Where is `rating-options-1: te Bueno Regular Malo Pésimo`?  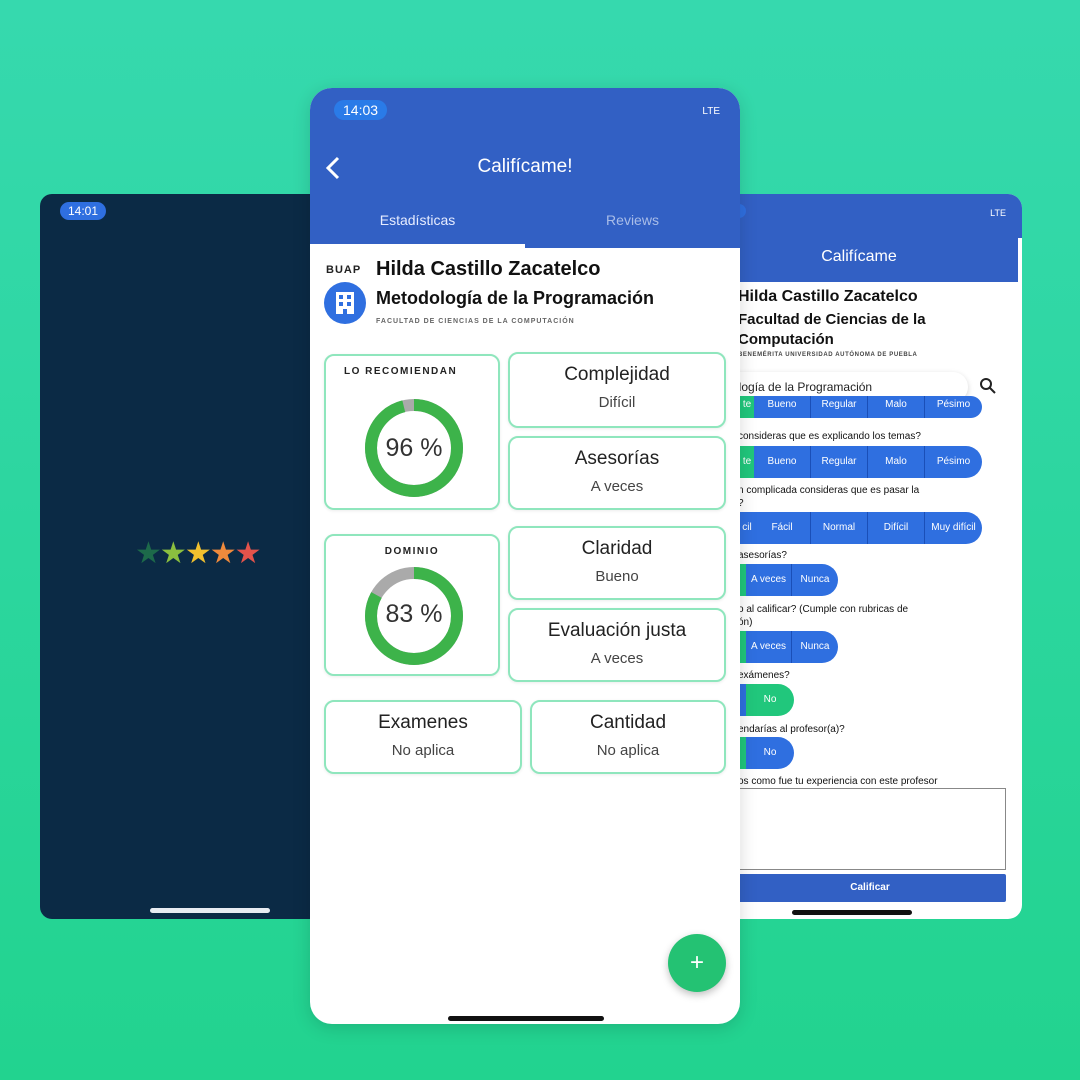
rating-options-1: te Bueno Regular Malo Pésimo is located at coordinates (861, 407).